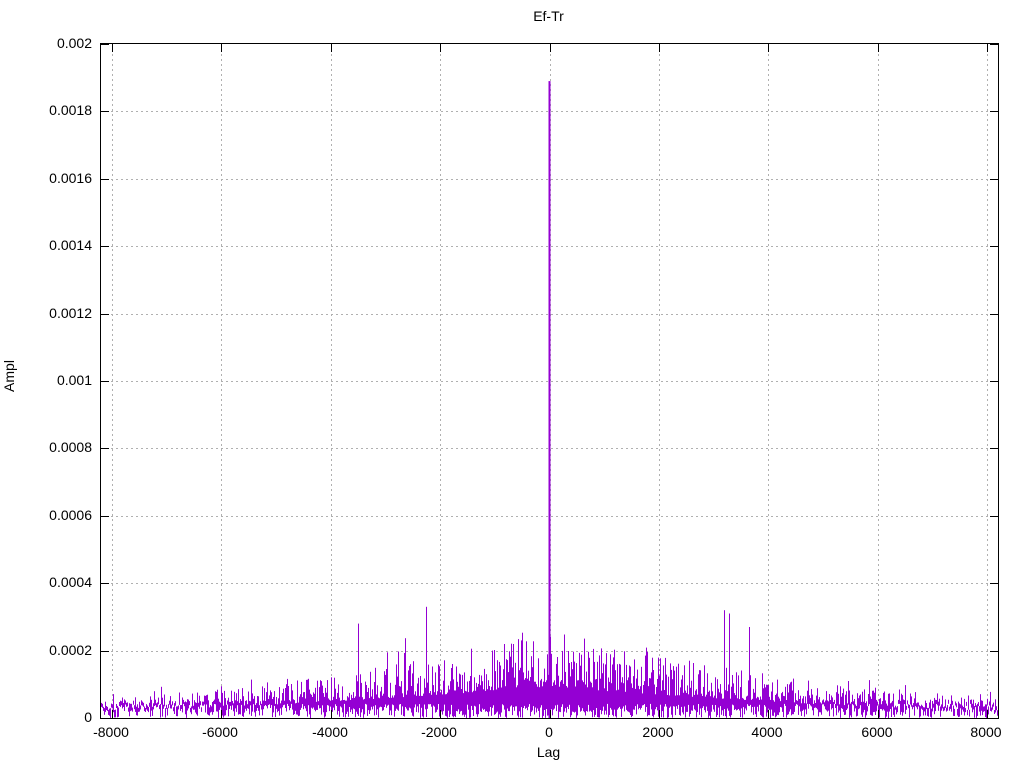 This screenshot has height=768, width=1024. Describe the element at coordinates (220, 732) in the screenshot. I see `x-tick-label: -6000` at that location.